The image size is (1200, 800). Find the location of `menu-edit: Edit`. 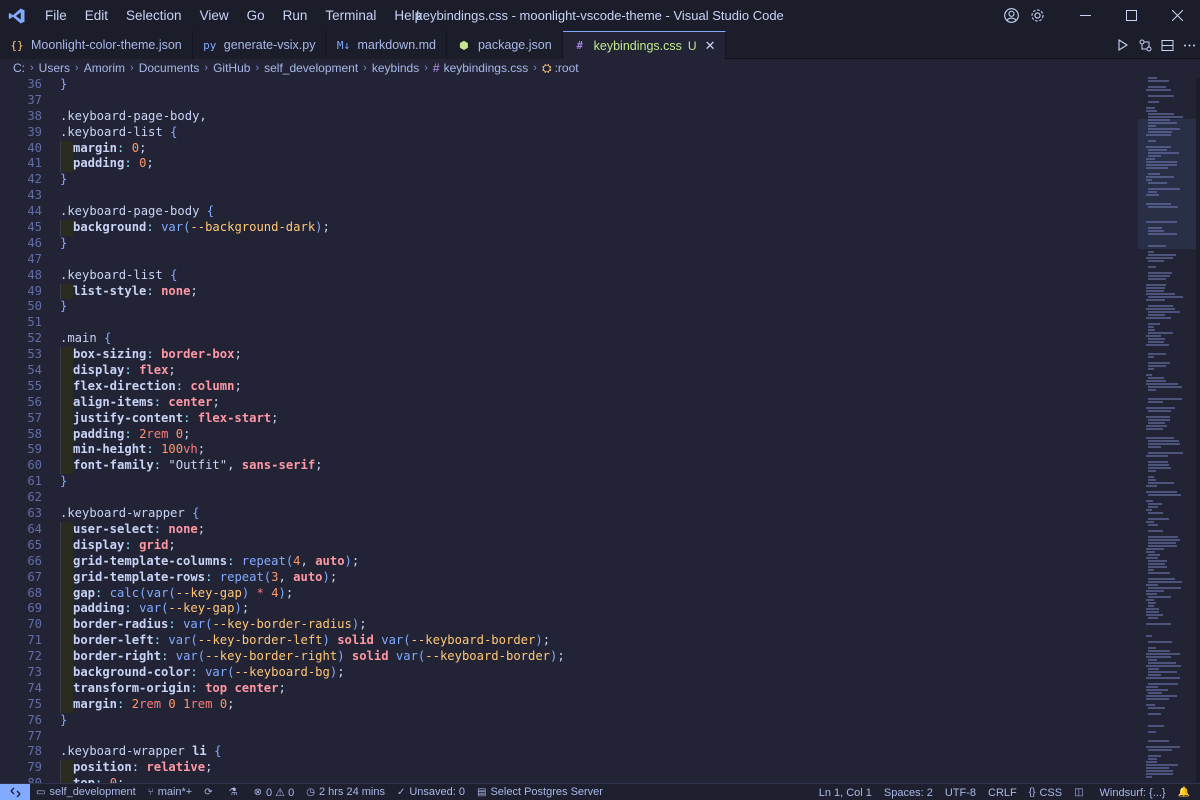

menu-edit: Edit is located at coordinates (96, 15).